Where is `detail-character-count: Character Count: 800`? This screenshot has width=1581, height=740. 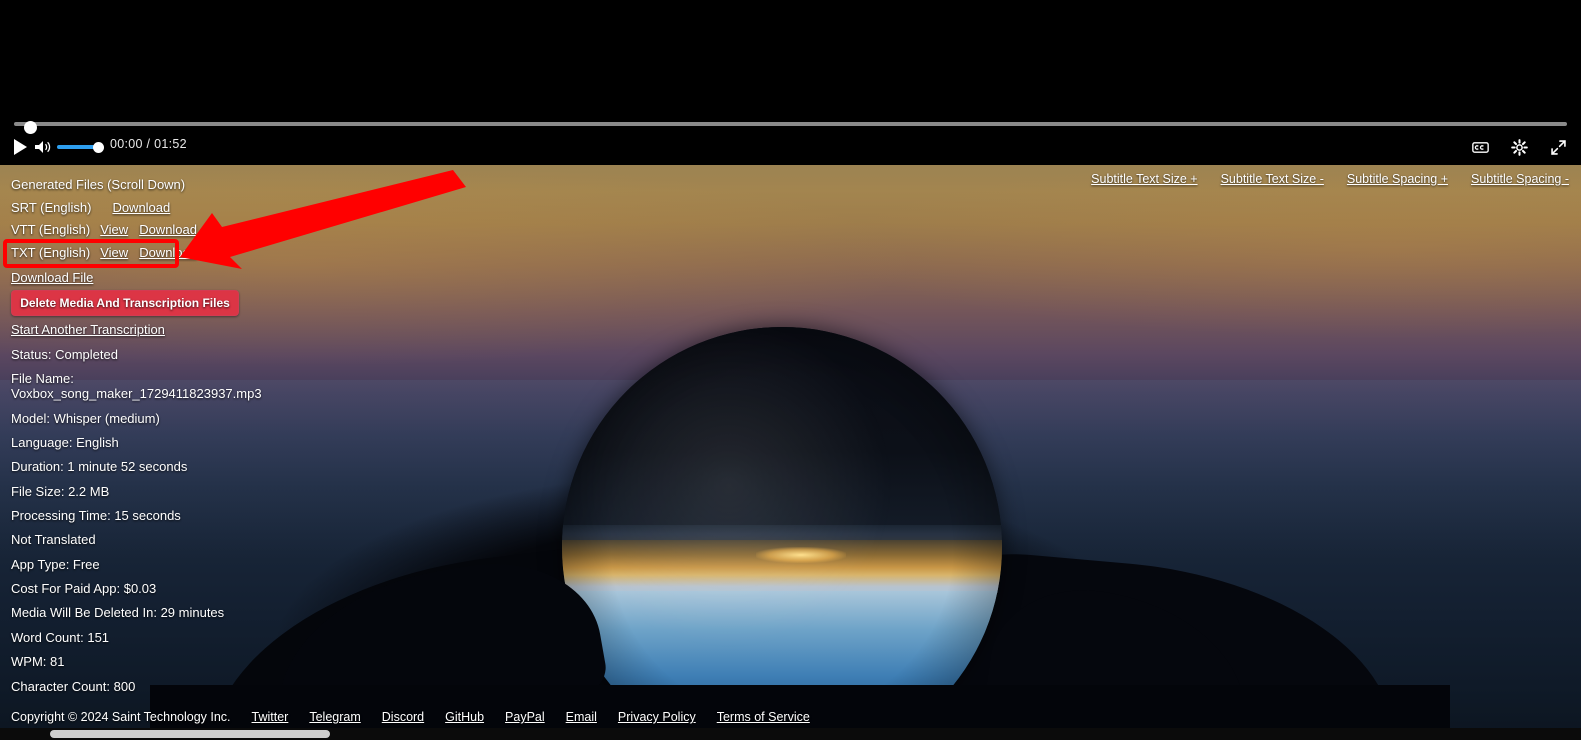
detail-character-count: Character Count: 800 is located at coordinates (73, 686).